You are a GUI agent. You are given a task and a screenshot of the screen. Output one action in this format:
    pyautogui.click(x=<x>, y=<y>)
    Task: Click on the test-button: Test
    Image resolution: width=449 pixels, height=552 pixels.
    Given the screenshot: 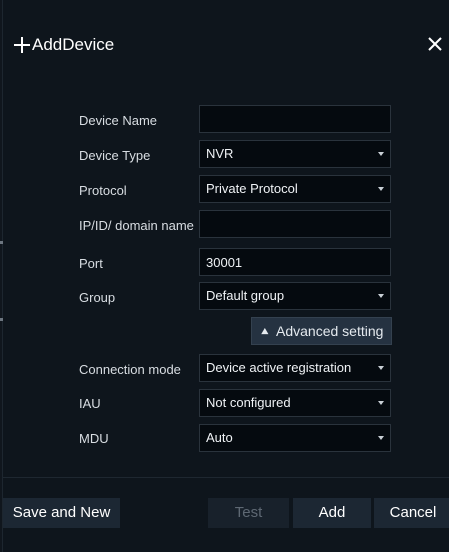 What is the action you would take?
    pyautogui.click(x=248, y=513)
    